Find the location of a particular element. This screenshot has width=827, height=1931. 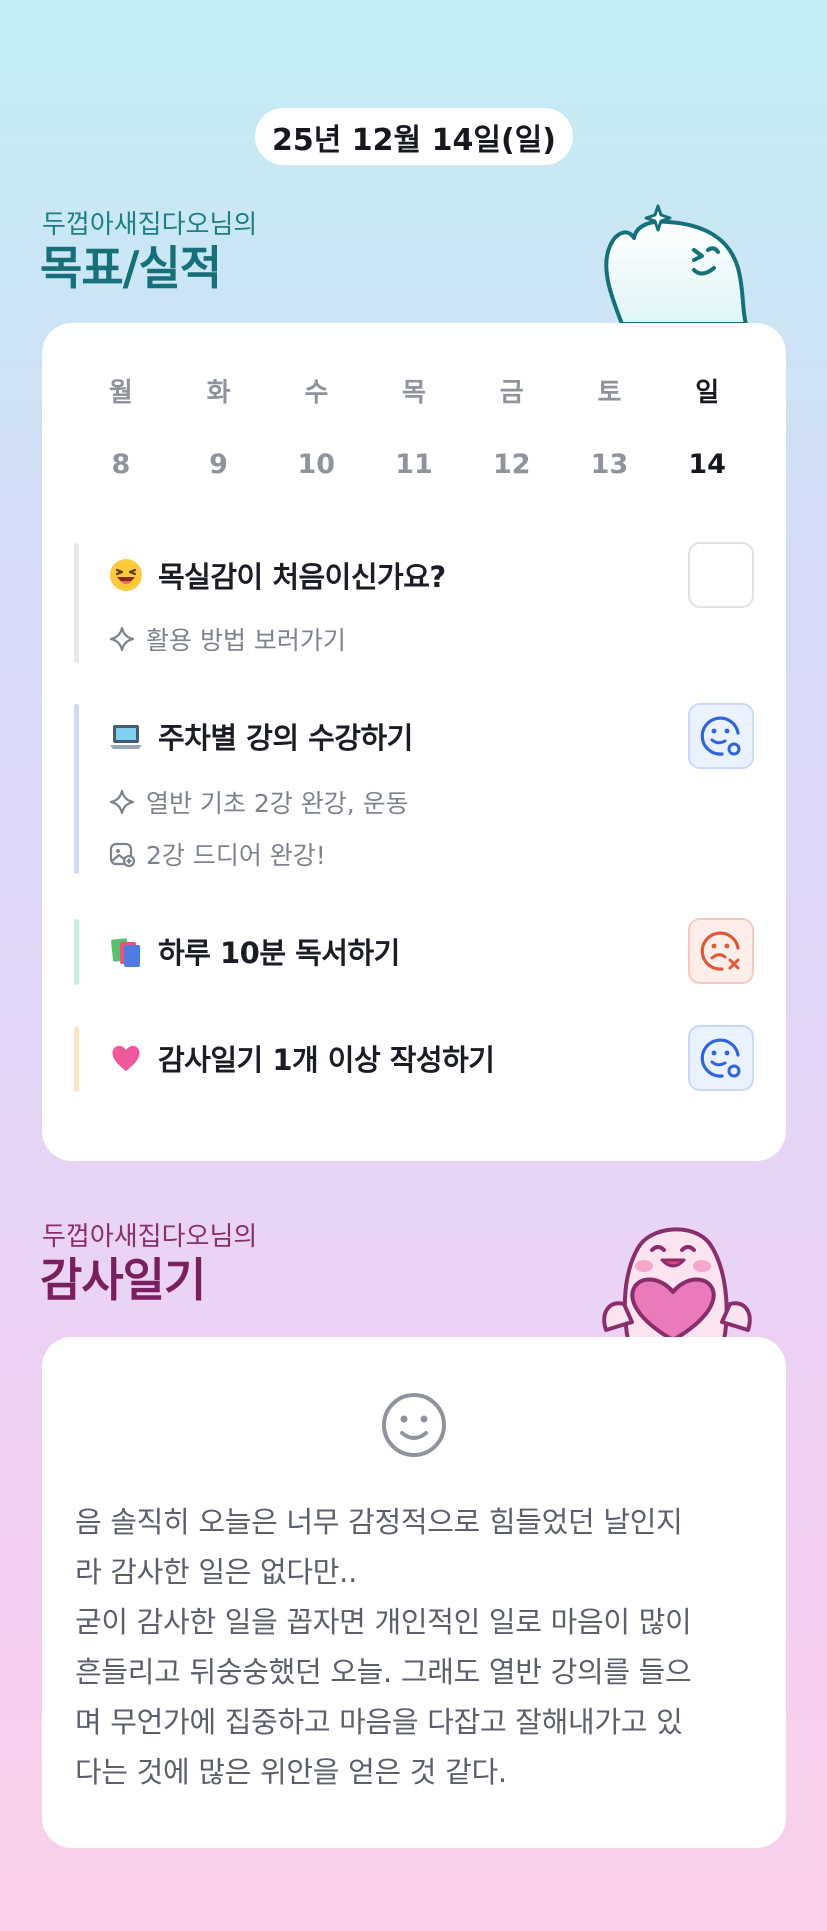

date-pill: 25년 12월 14일(일) is located at coordinates (414, 136).